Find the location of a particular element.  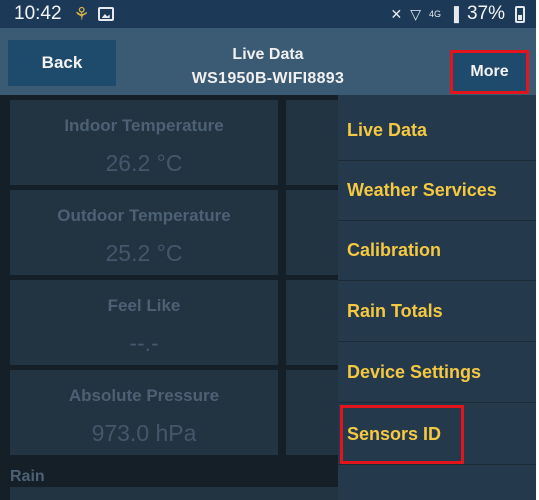

data-cell-absolute-pressure: Absolute Pressure 973.0 hPa is located at coordinates (144, 412).